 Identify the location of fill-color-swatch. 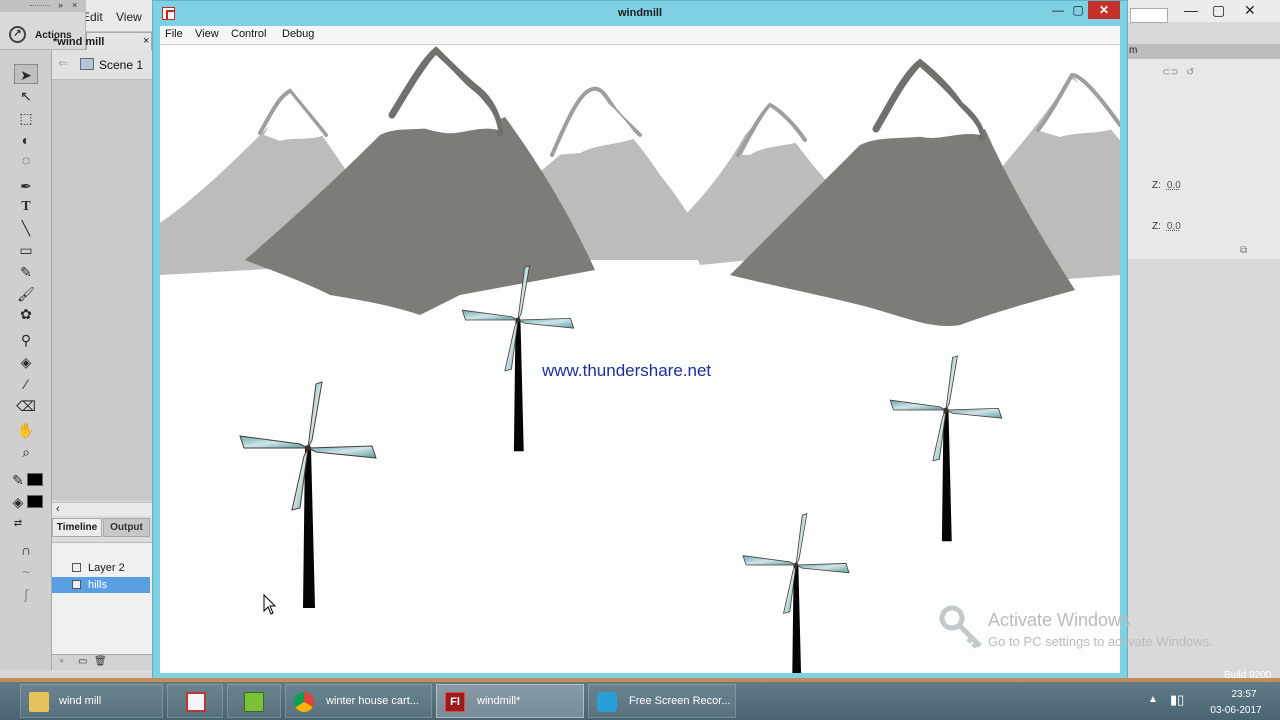
(35, 501).